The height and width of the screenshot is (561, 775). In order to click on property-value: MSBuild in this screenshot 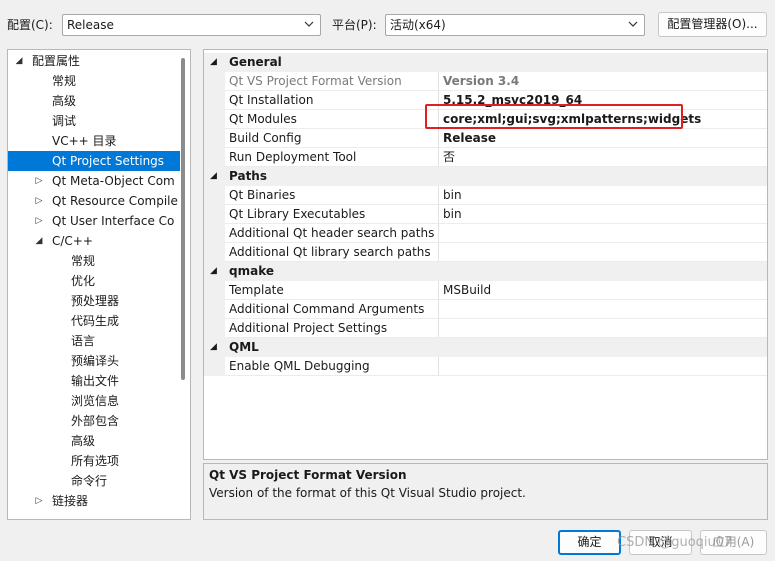, I will do `click(467, 290)`.